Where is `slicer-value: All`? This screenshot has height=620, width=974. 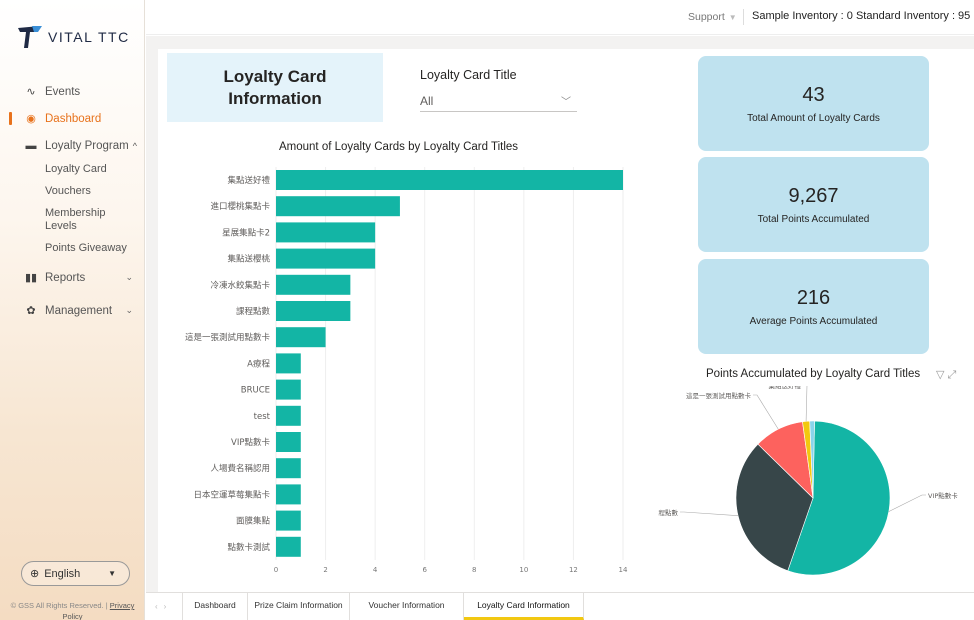
slicer-value: All is located at coordinates (427, 101).